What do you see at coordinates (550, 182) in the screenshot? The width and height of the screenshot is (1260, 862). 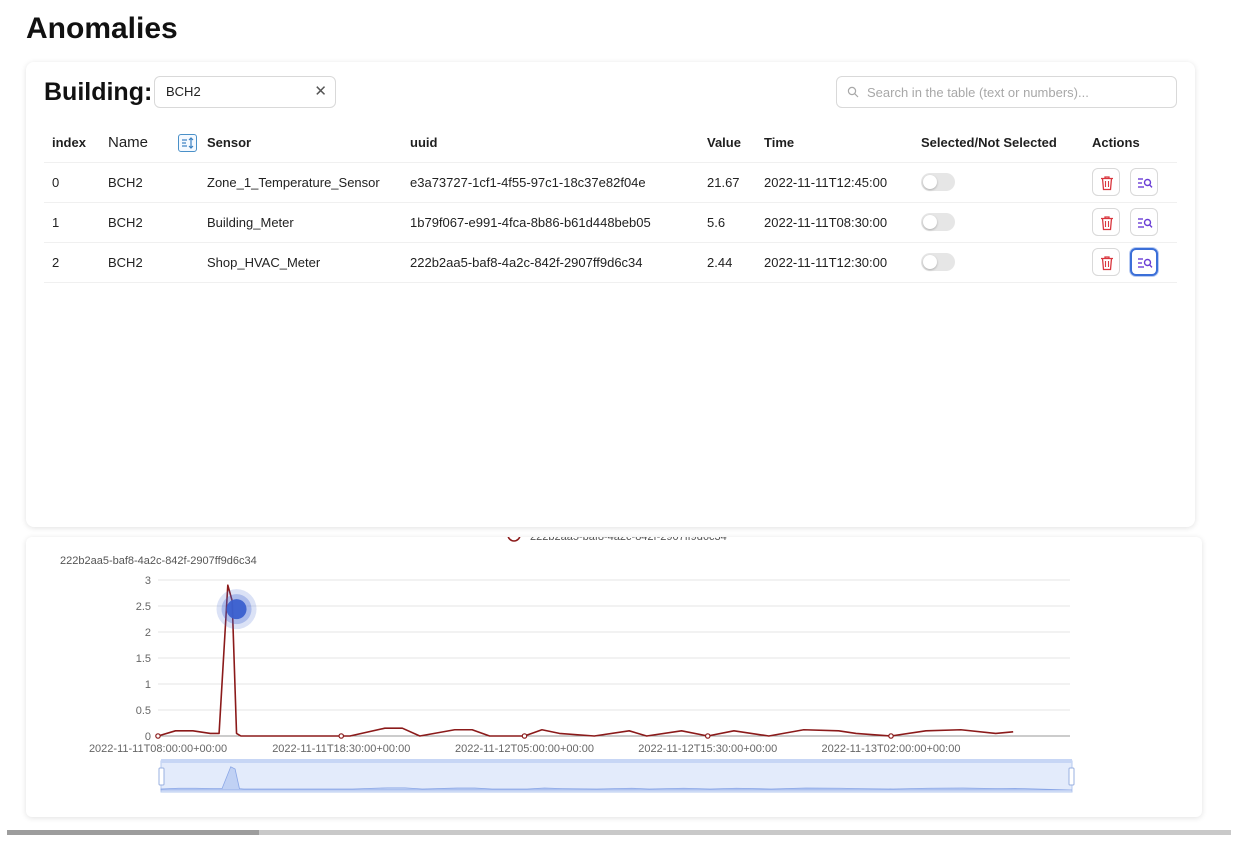 I see `cell-uuid: e3a73727-1cf1-4f55-97c1-18c37e82f04e` at bounding box center [550, 182].